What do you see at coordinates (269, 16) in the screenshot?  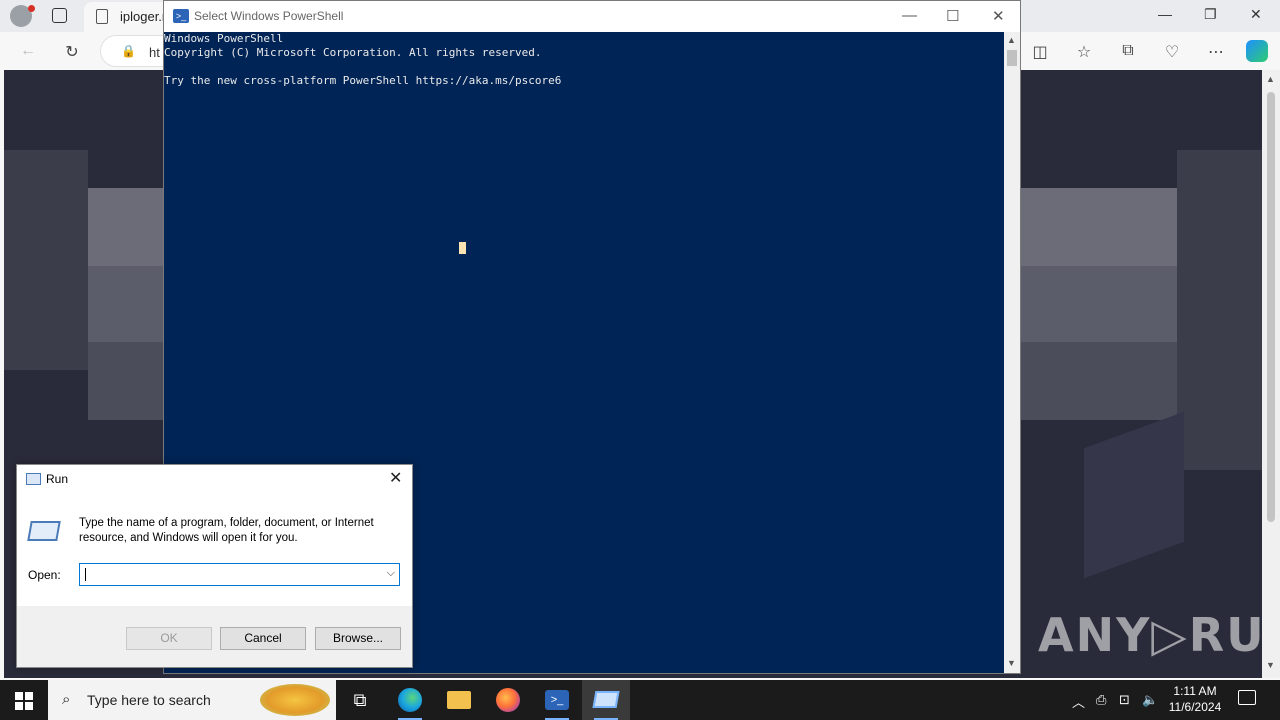 I see `powershell-title: Select Windows PowerShell` at bounding box center [269, 16].